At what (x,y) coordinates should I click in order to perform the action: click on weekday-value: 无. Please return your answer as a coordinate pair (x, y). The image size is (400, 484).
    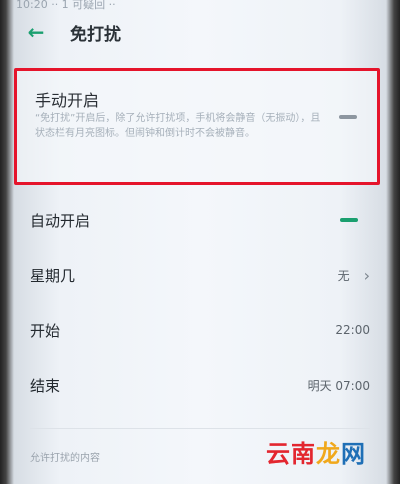
    Looking at the image, I should click on (343, 275).